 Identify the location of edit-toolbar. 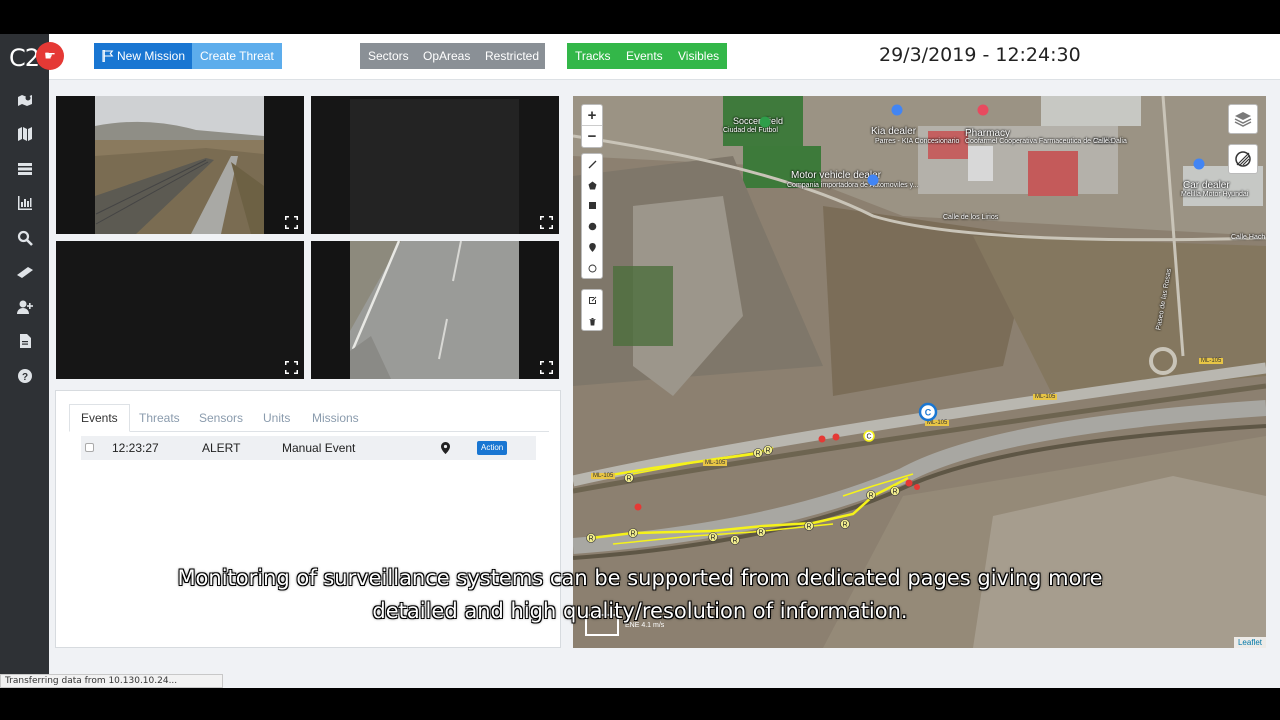
(592, 310).